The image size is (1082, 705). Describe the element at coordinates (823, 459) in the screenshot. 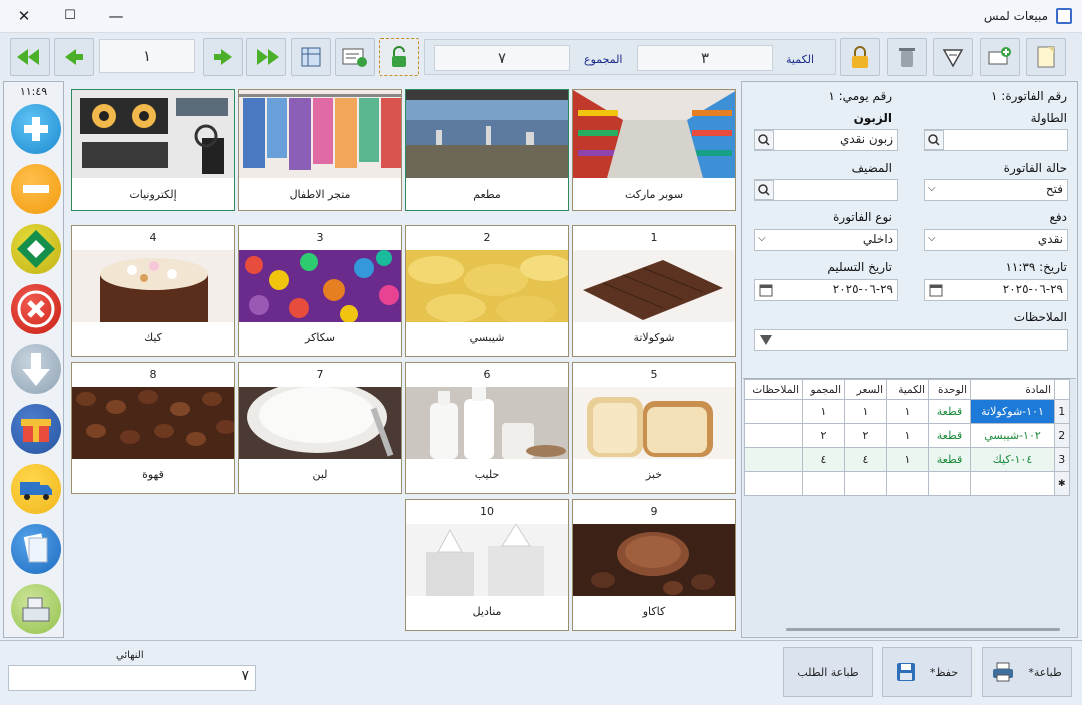

I see `cell-total: ٤` at that location.